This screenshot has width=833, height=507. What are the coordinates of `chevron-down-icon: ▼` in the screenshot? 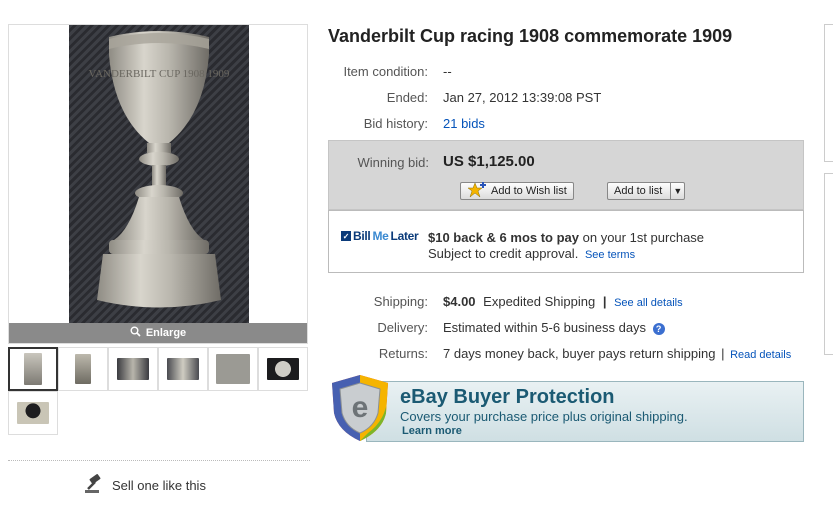 It's located at (677, 191).